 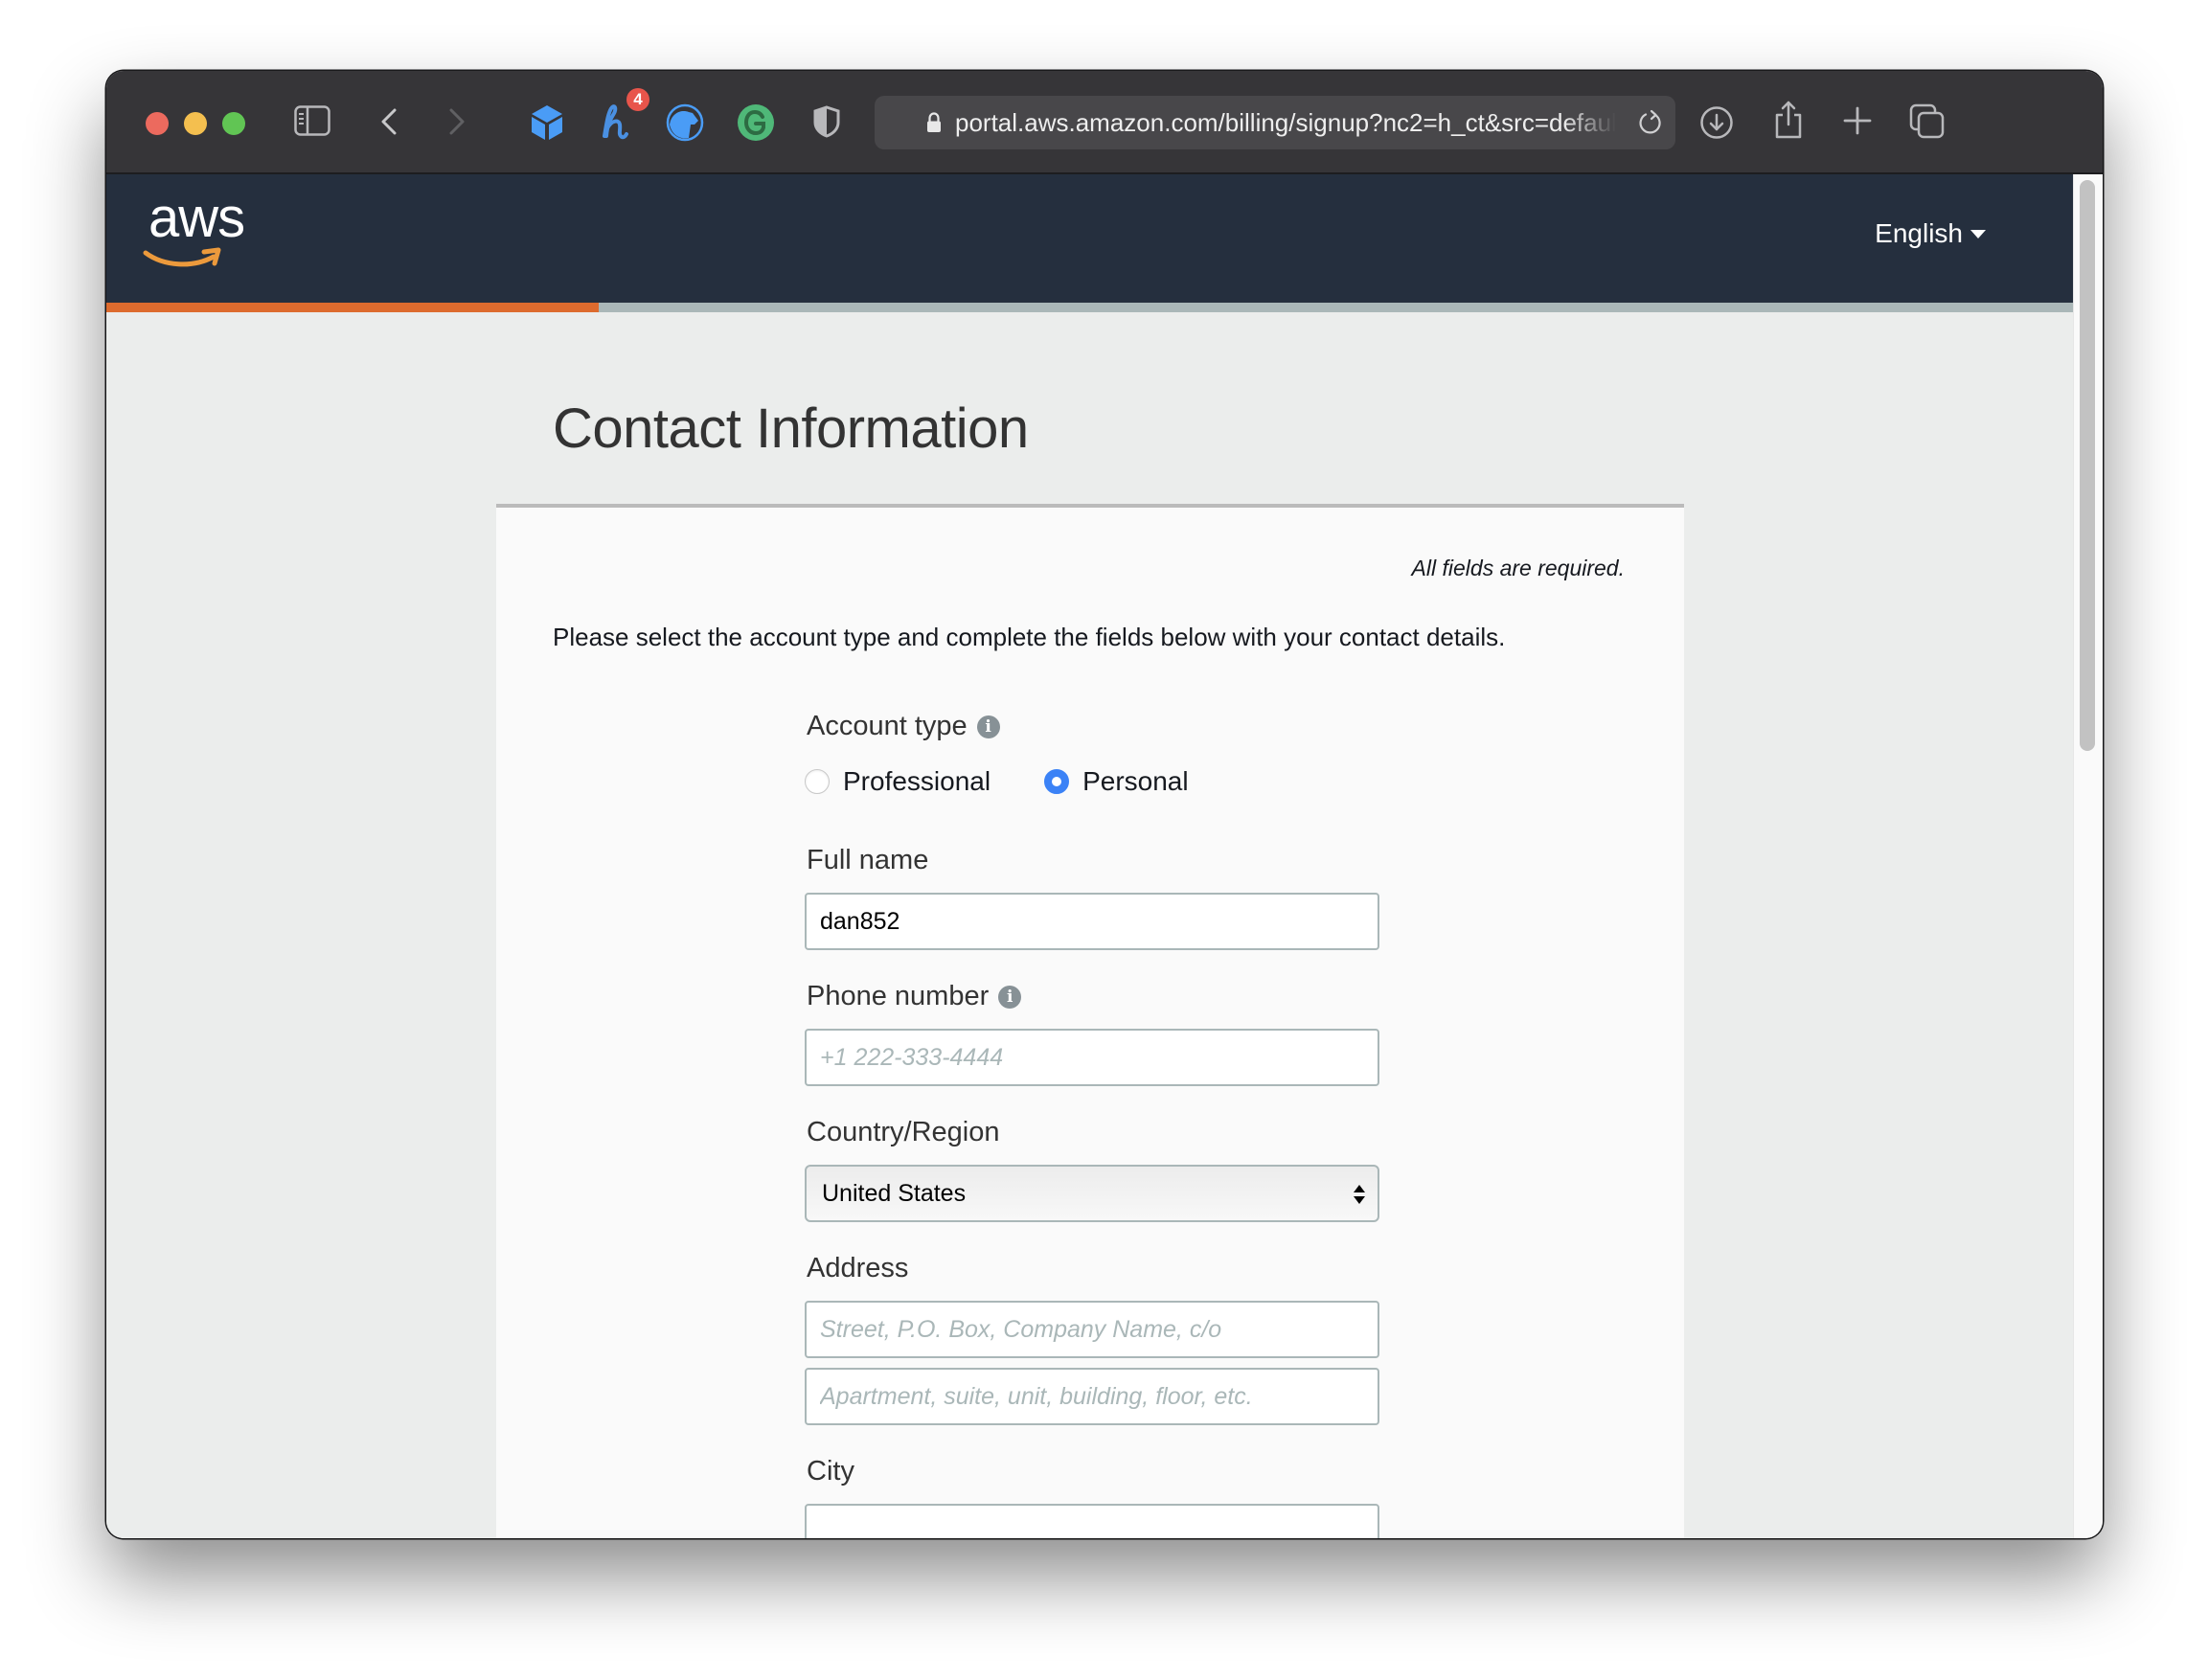 What do you see at coordinates (827, 122) in the screenshot?
I see `privacy-shield-icon` at bounding box center [827, 122].